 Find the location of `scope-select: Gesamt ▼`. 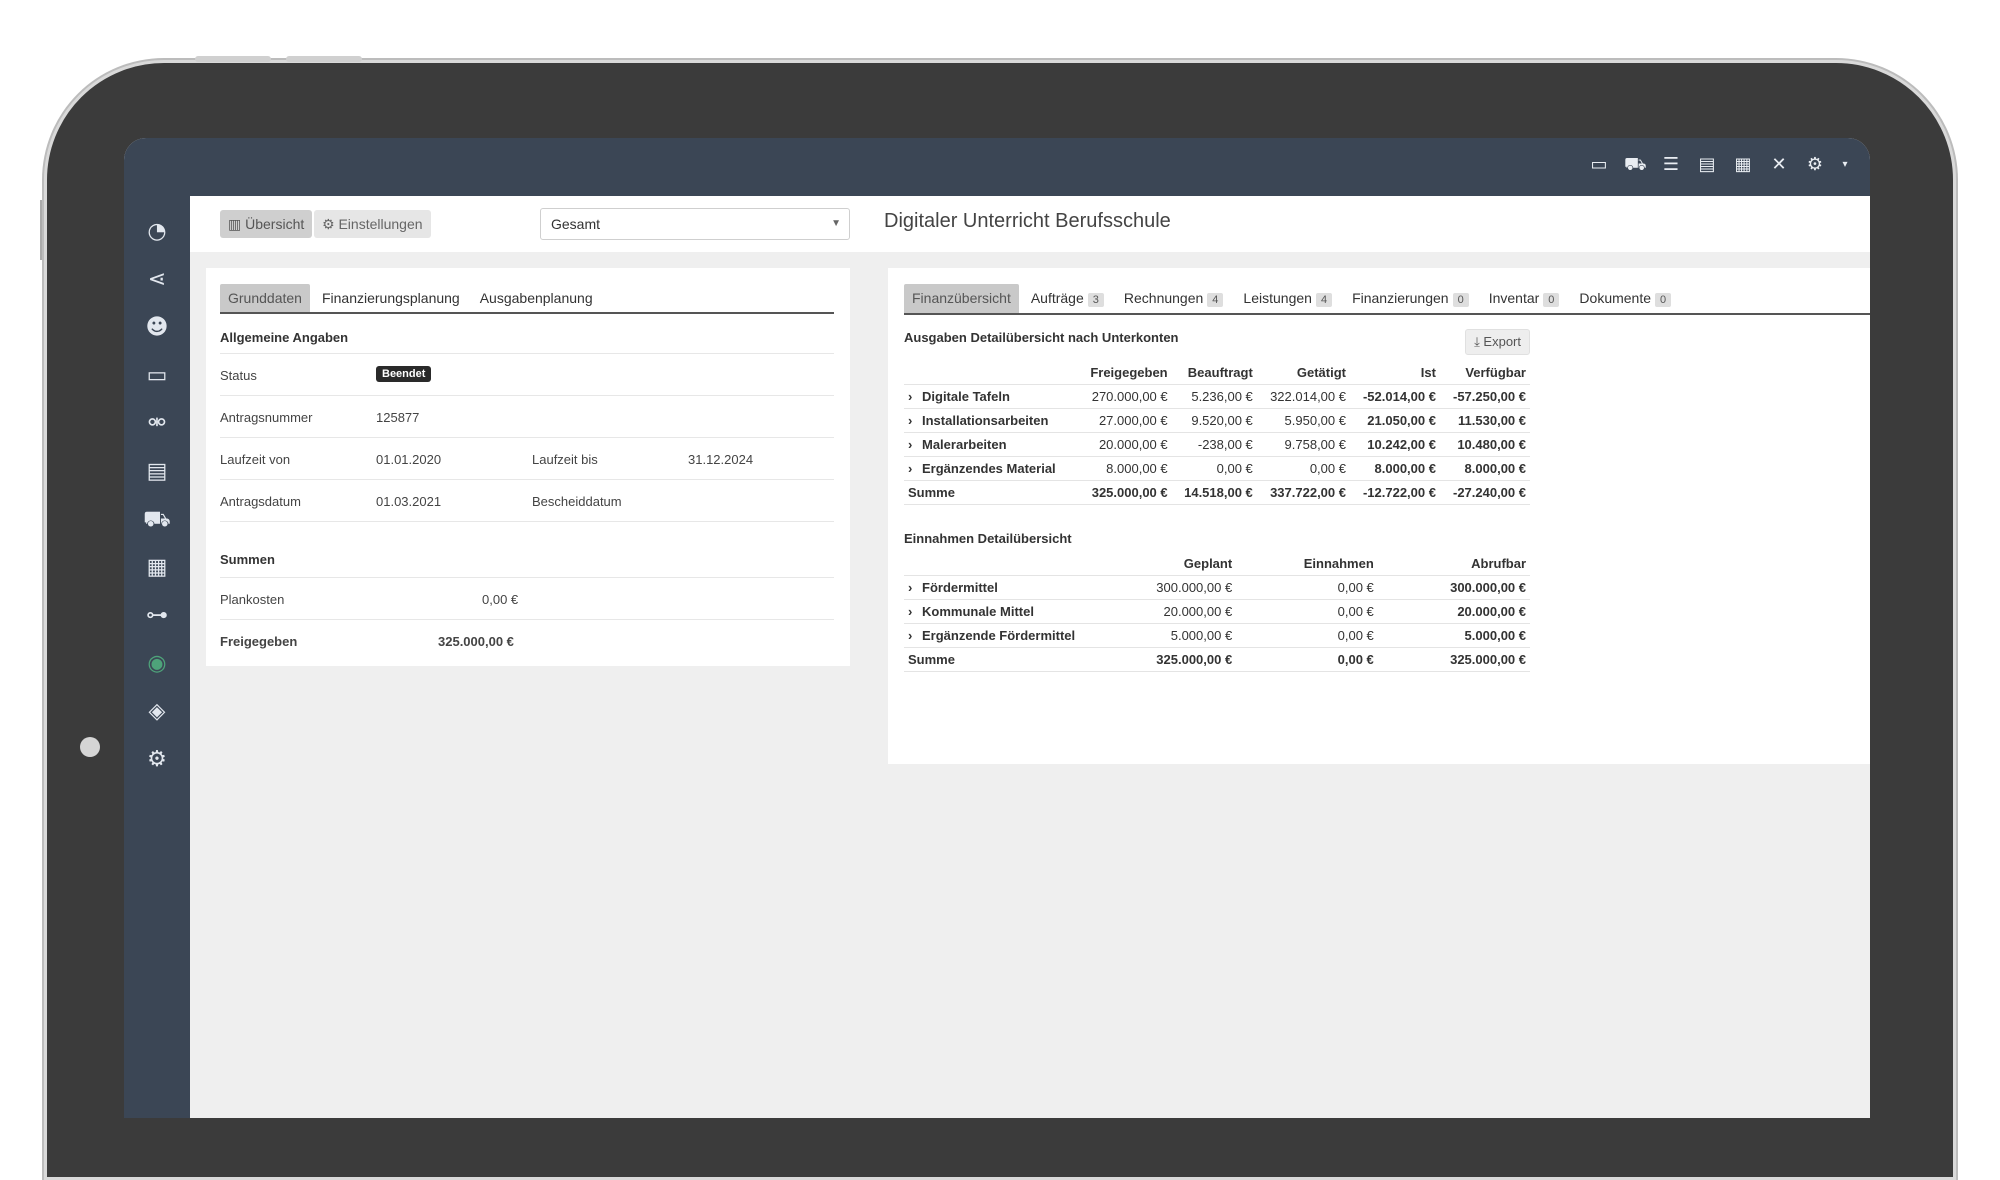

scope-select: Gesamt ▼ is located at coordinates (695, 224).